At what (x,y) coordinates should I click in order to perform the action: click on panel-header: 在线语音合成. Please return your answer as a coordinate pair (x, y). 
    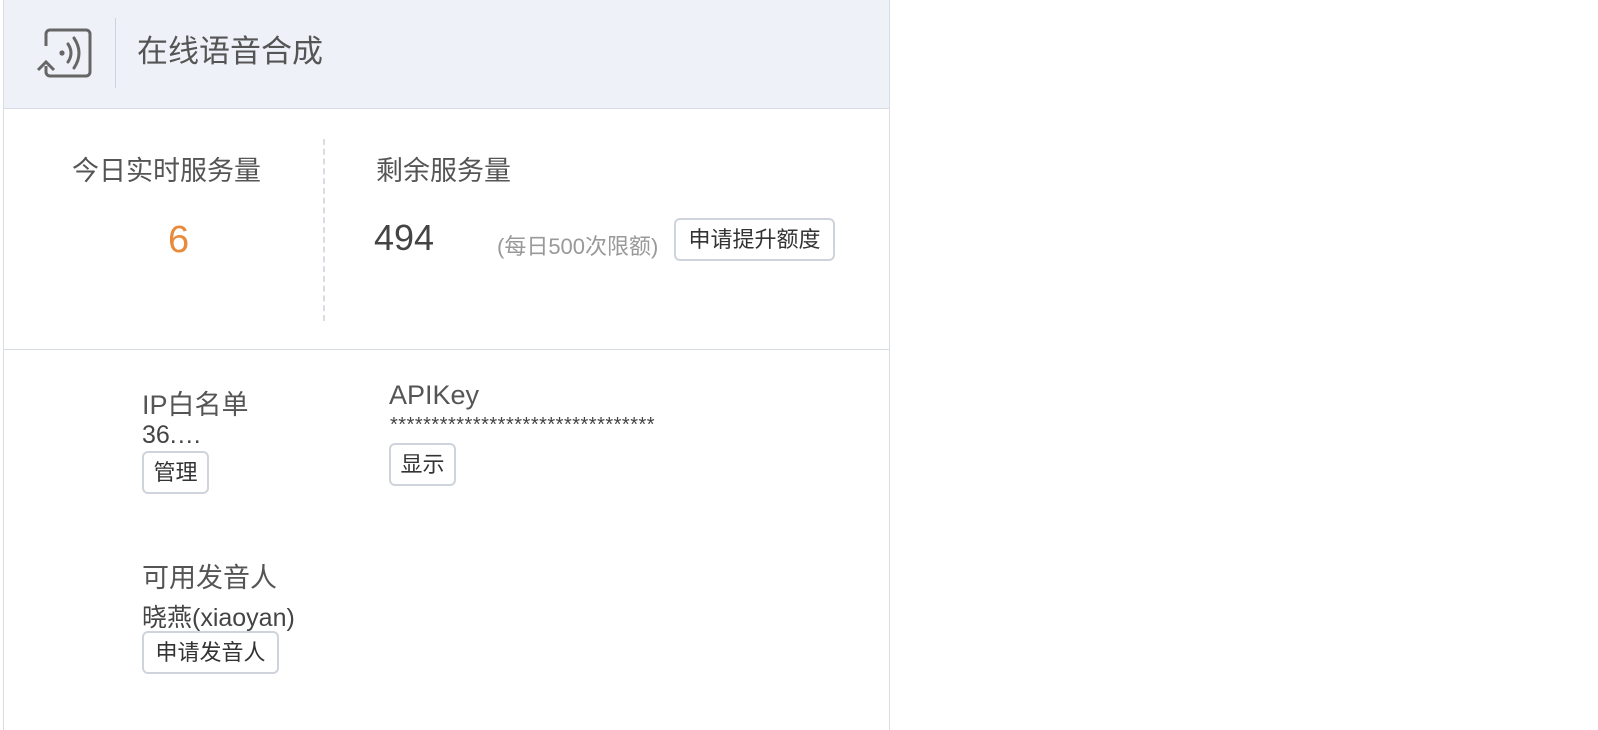
    Looking at the image, I should click on (446, 54).